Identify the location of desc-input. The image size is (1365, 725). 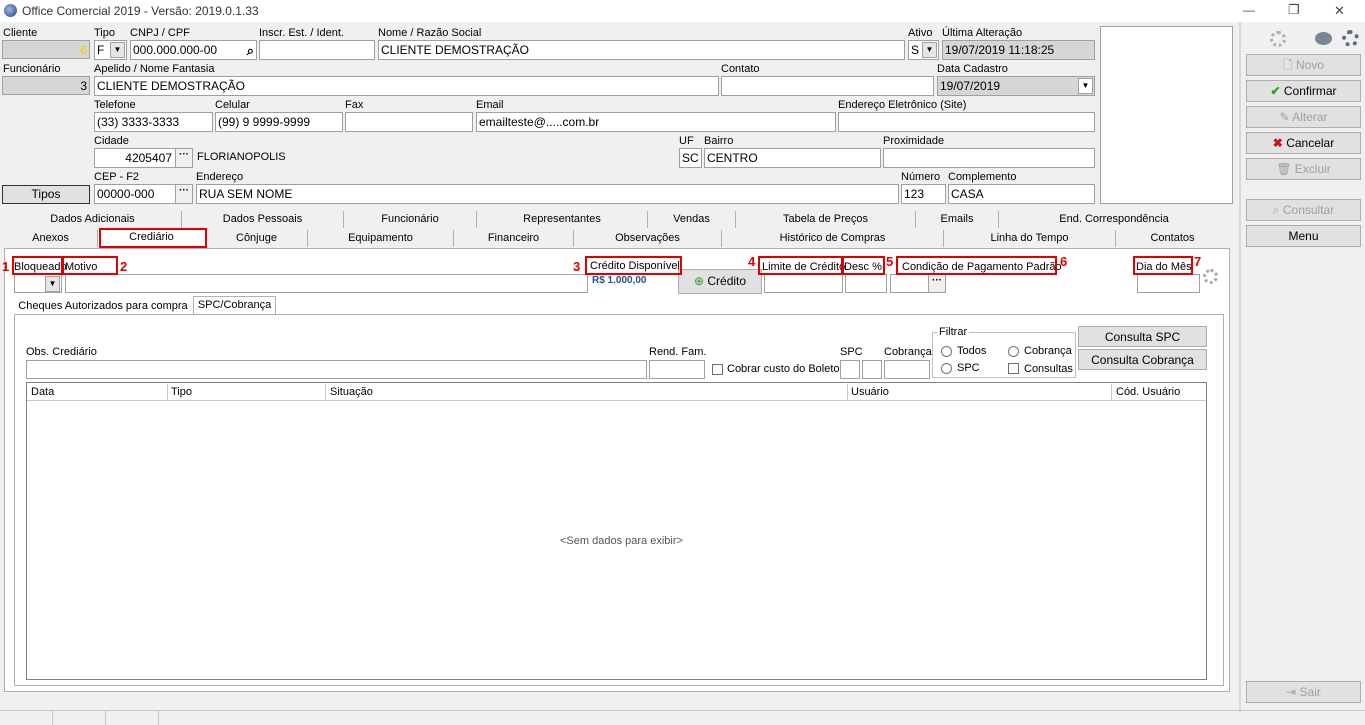
(866, 283).